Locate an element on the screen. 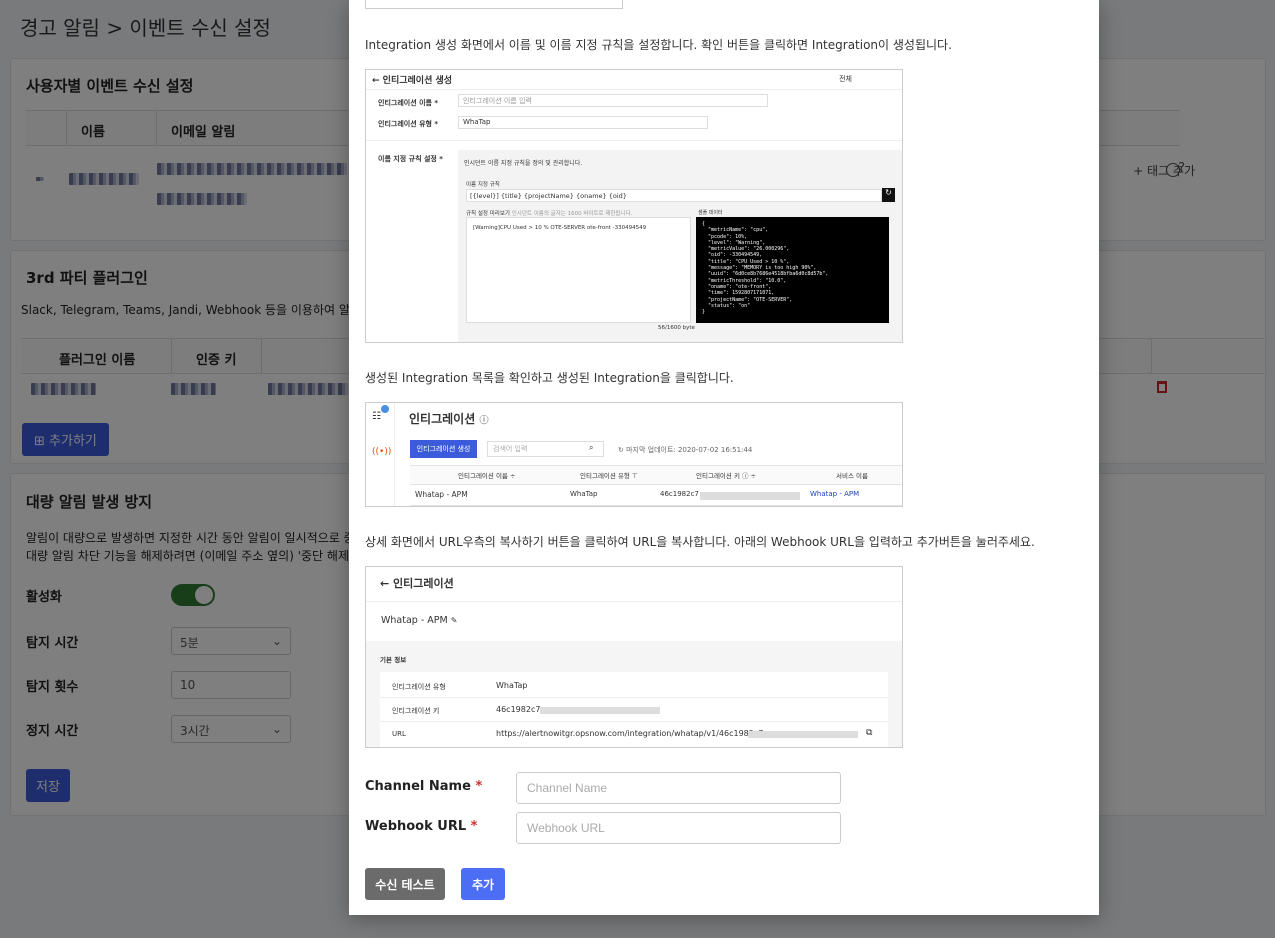 The height and width of the screenshot is (938, 1275). search-icon: ⌕ is located at coordinates (591, 447).